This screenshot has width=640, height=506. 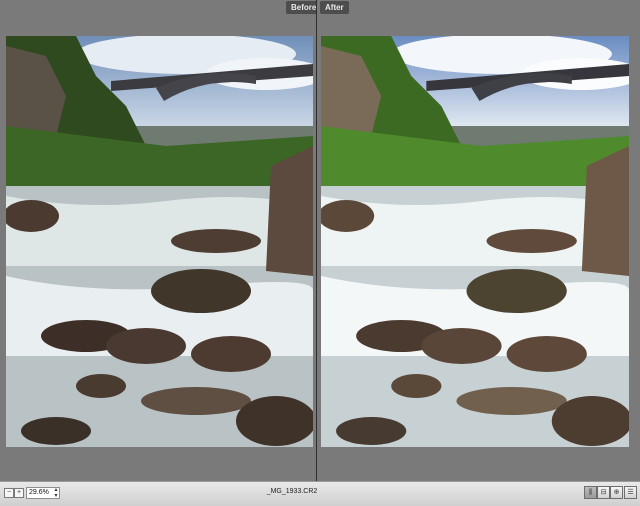 I want to click on menu-icon: ☰, so click(x=630, y=492).